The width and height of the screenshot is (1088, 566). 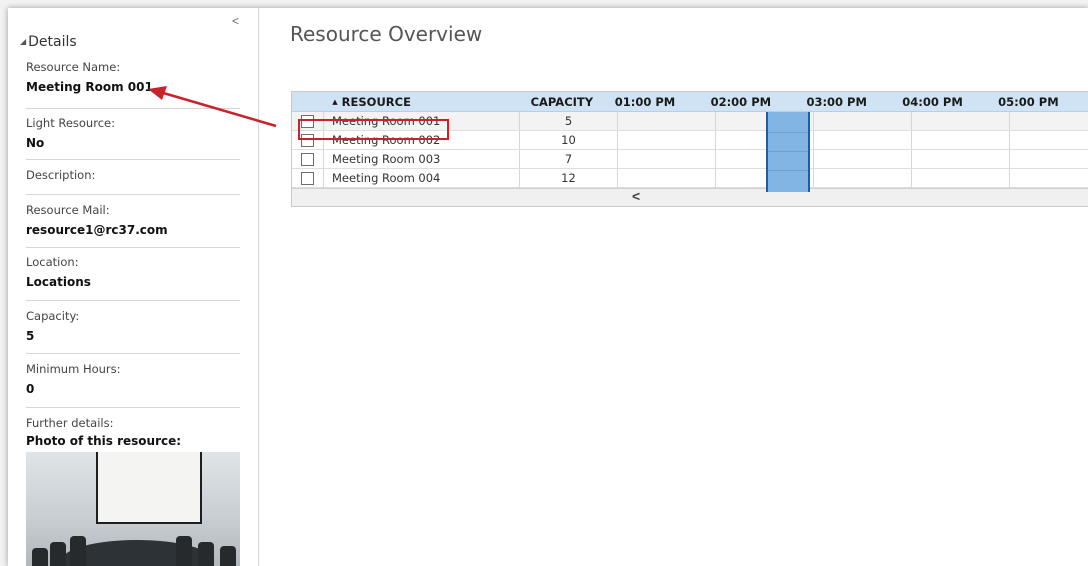 What do you see at coordinates (945, 101) in the screenshot?
I see `column-header-time: 04:00 PM` at bounding box center [945, 101].